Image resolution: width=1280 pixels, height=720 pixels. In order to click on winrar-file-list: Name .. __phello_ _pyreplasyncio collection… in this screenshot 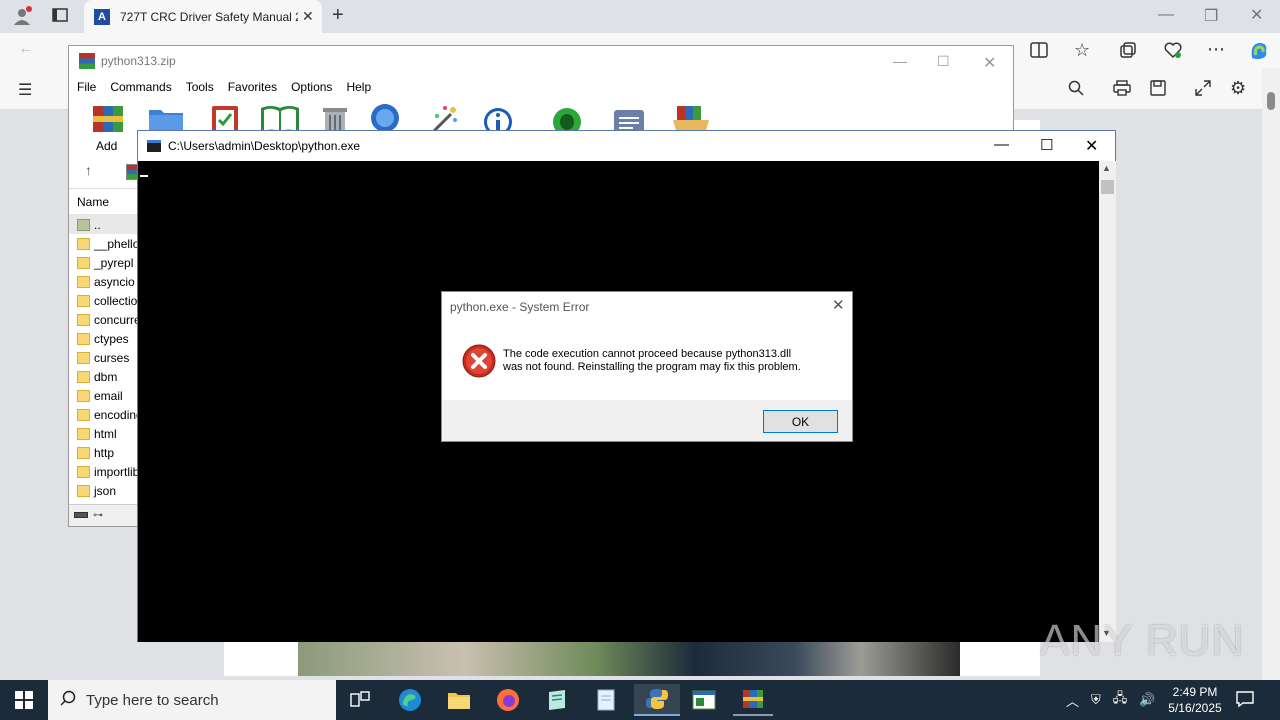, I will do `click(104, 345)`.